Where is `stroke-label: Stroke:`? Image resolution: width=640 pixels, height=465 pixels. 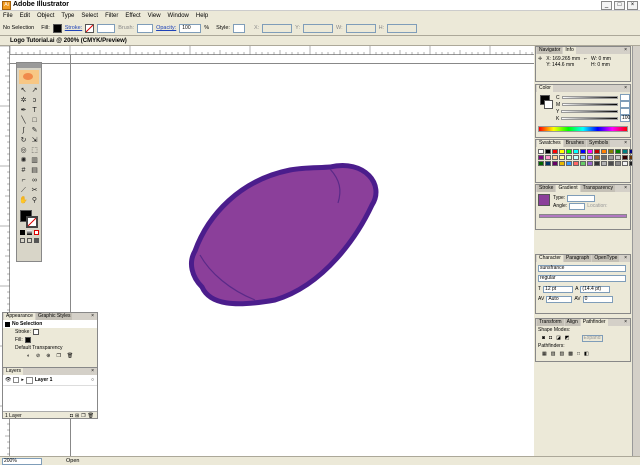
stroke-label: Stroke: is located at coordinates (73, 28).